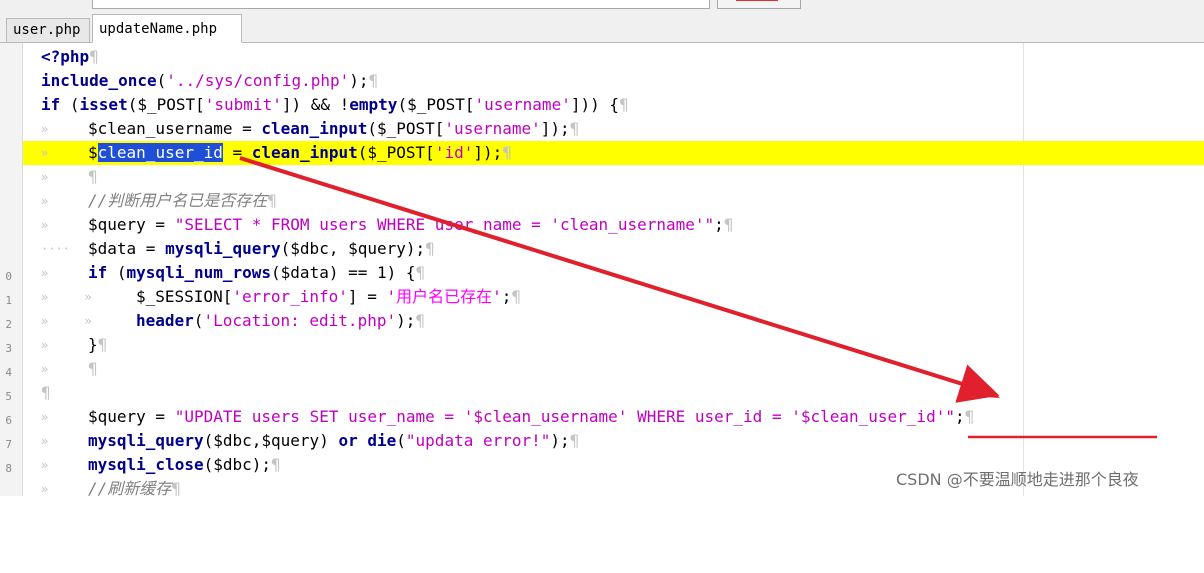  I want to click on toolbar-button, so click(759, 4).